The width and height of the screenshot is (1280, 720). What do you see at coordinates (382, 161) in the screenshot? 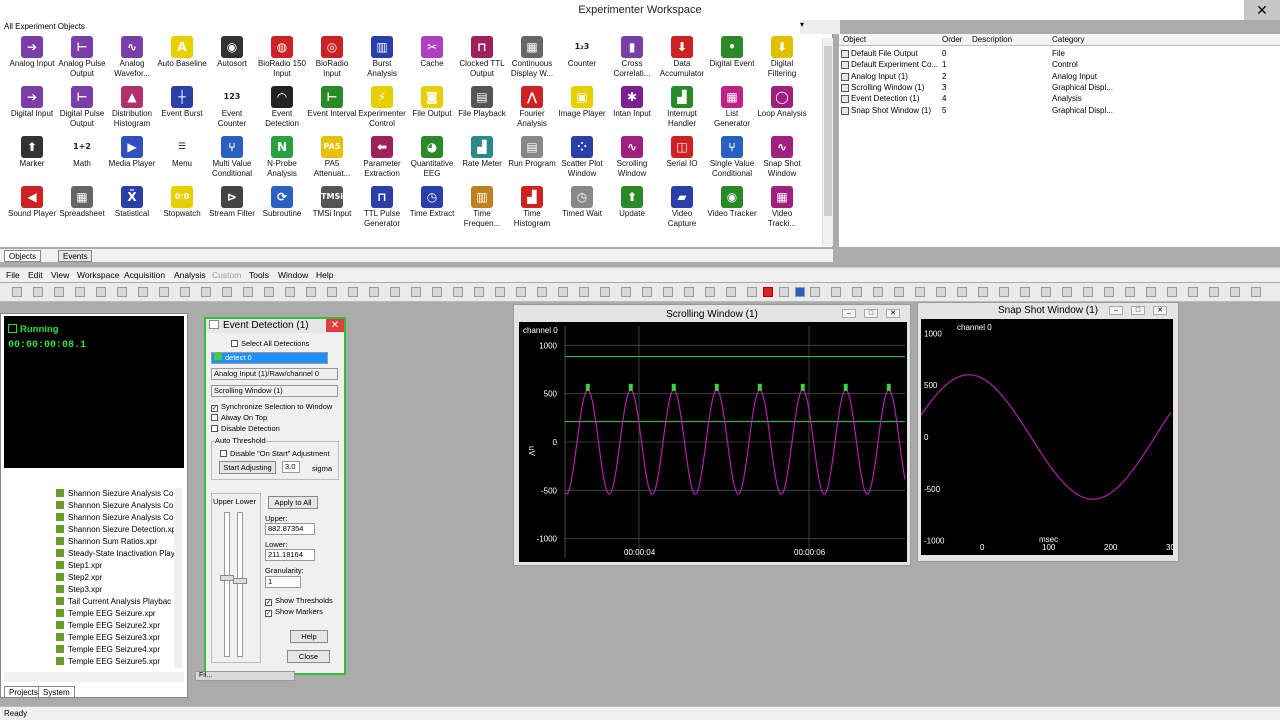
I see `palette-item: ⬅ Parameter Extraction` at bounding box center [382, 161].